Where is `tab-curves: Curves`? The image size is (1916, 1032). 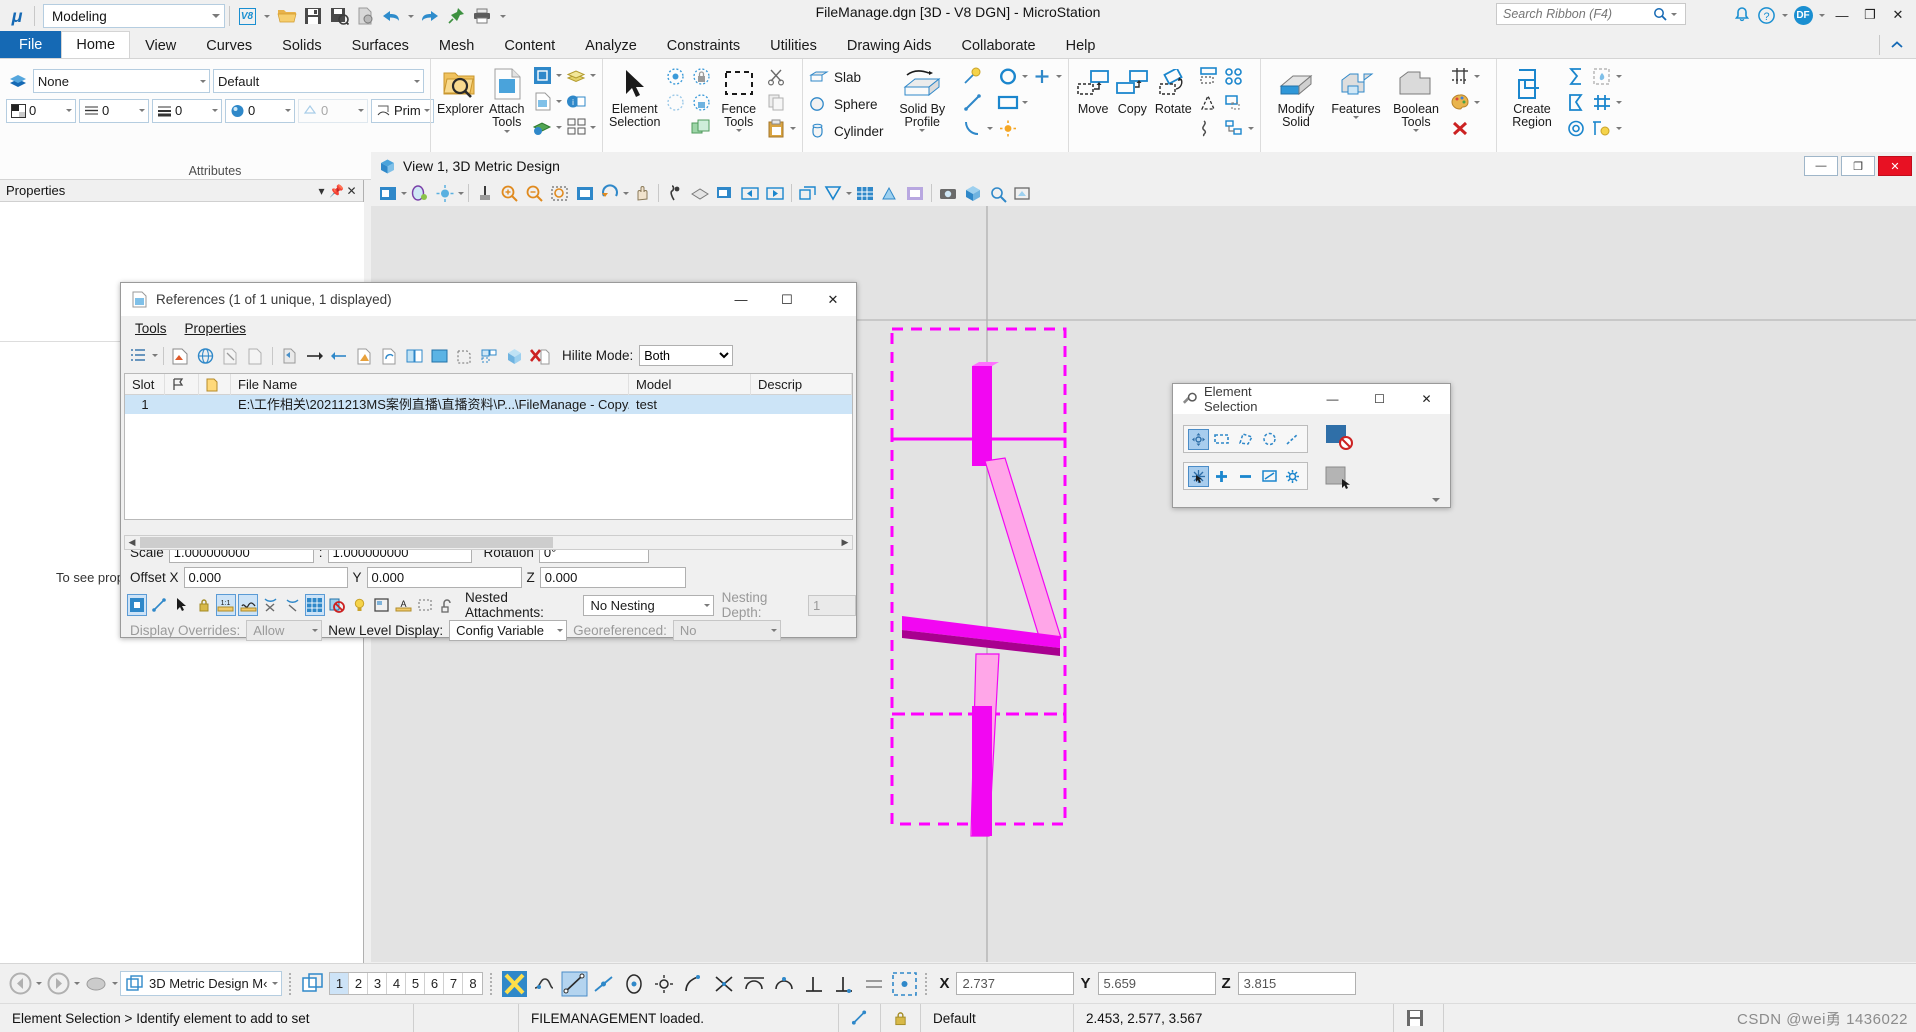
tab-curves: Curves is located at coordinates (229, 45).